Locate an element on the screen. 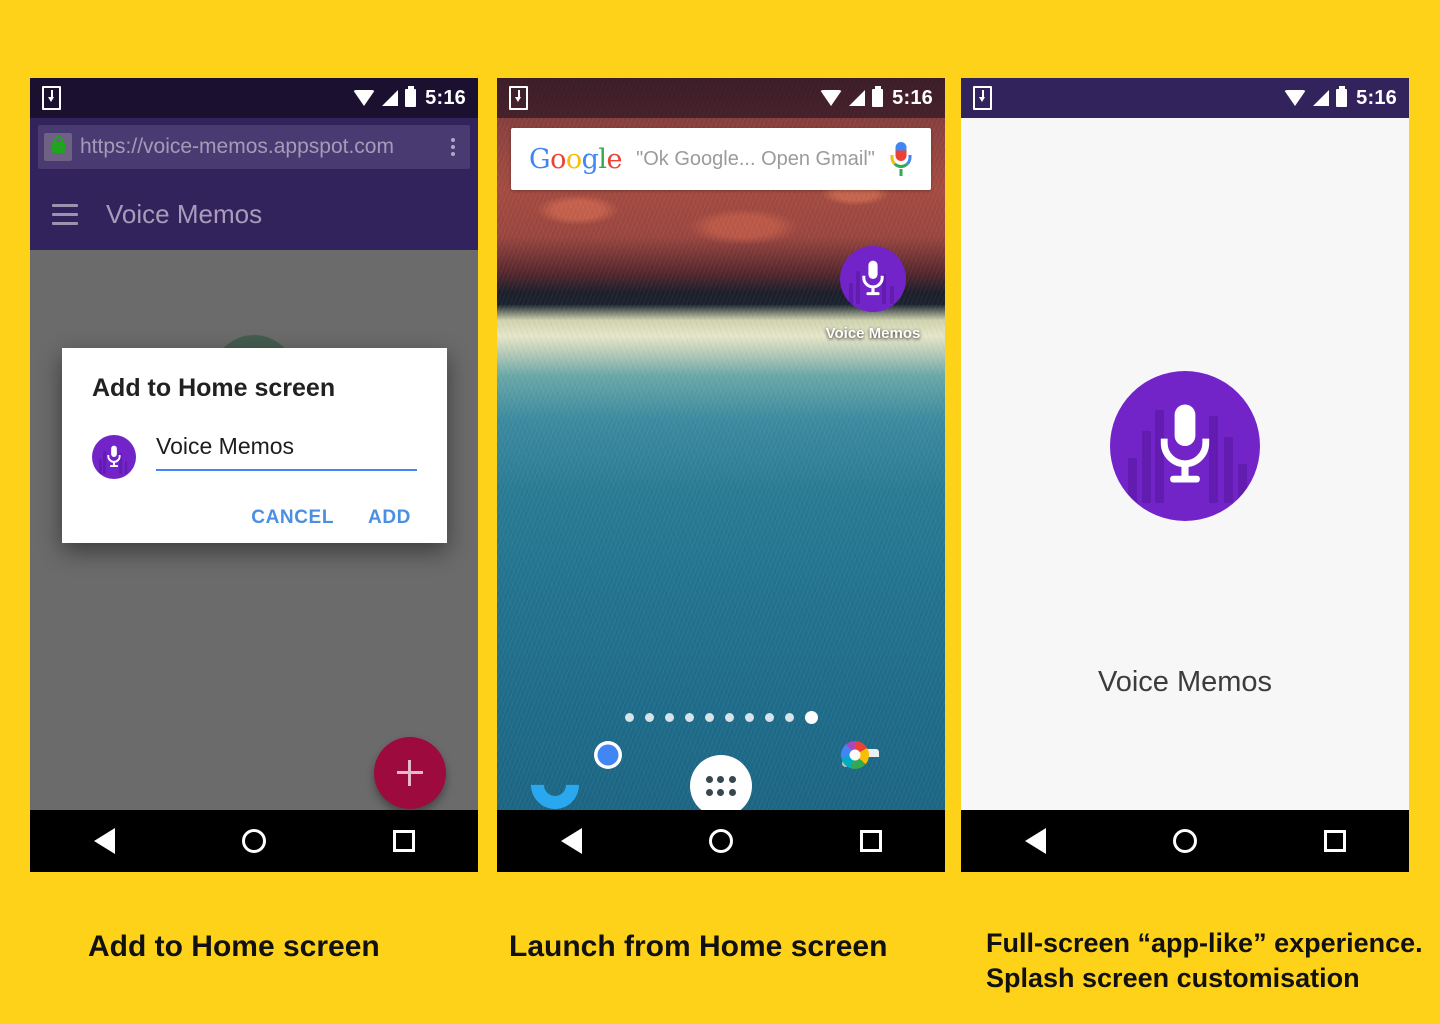  home-screen-shortcut-voice-memos: Voice Memos is located at coordinates (873, 294).